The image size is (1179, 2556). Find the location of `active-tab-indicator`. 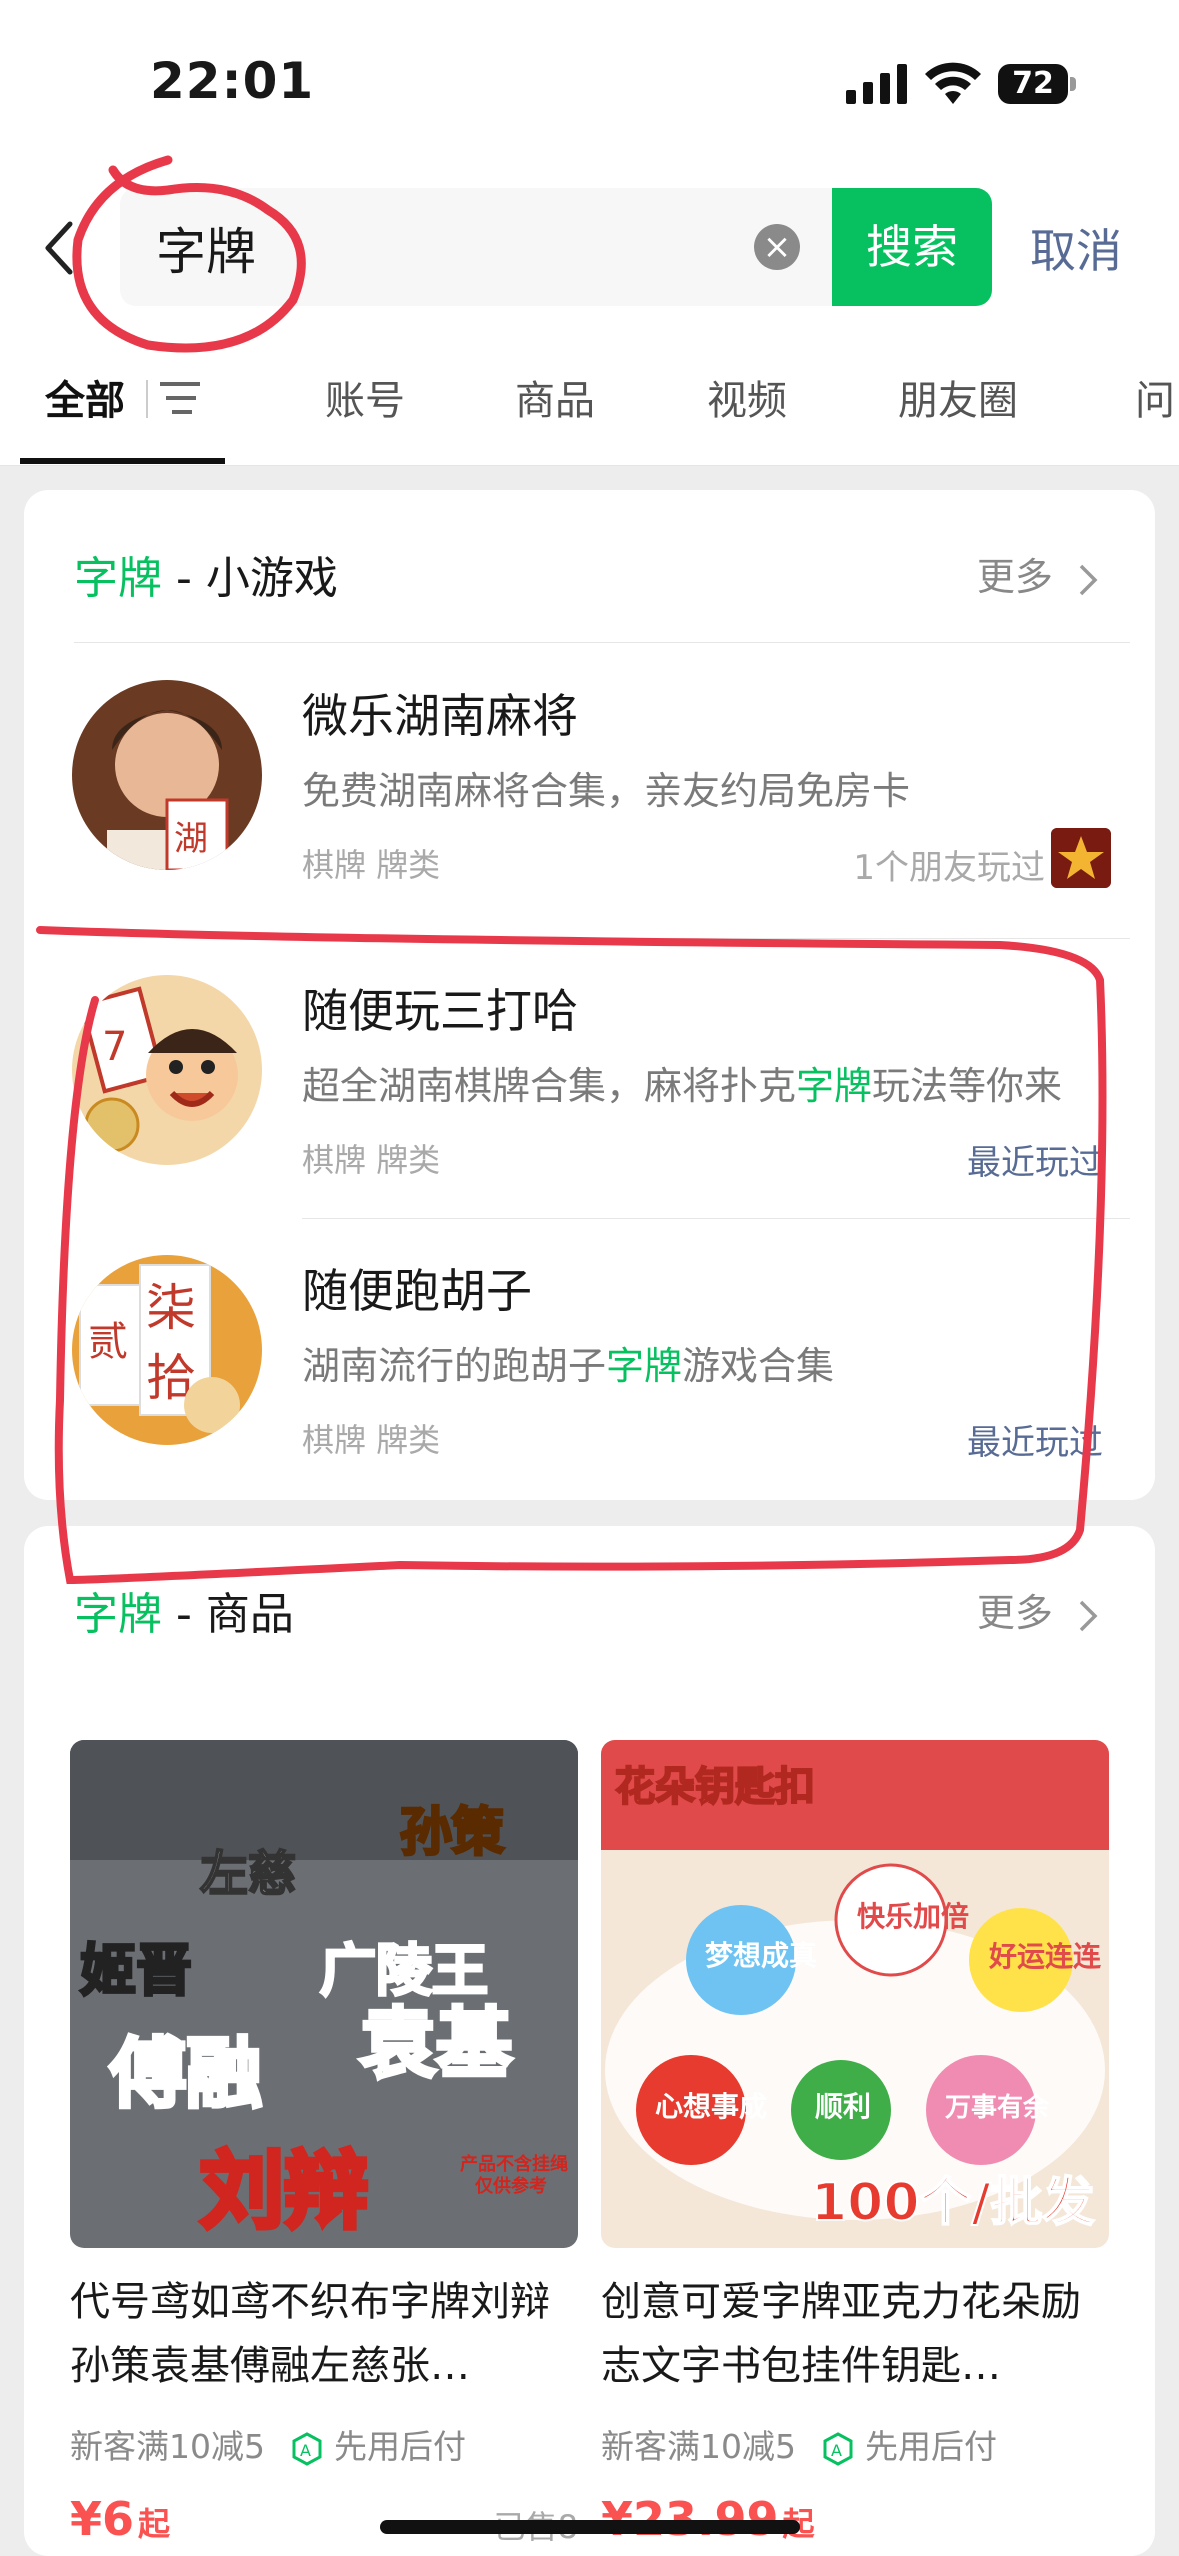

active-tab-indicator is located at coordinates (122, 461).